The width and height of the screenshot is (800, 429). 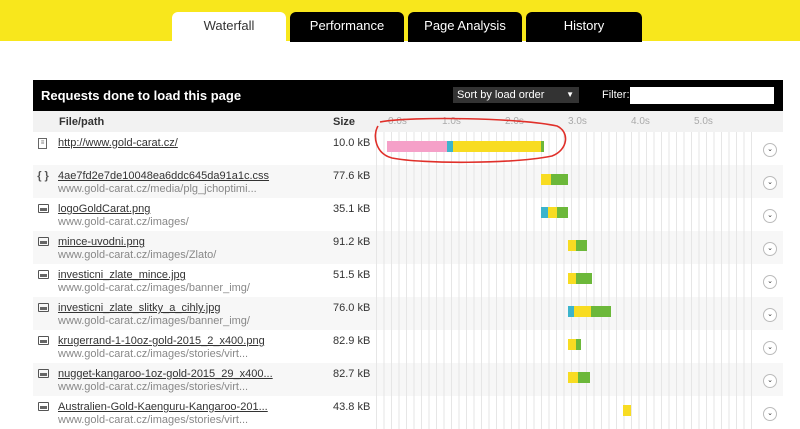 I want to click on sort-dropdown-label: Sort by load order, so click(x=501, y=95).